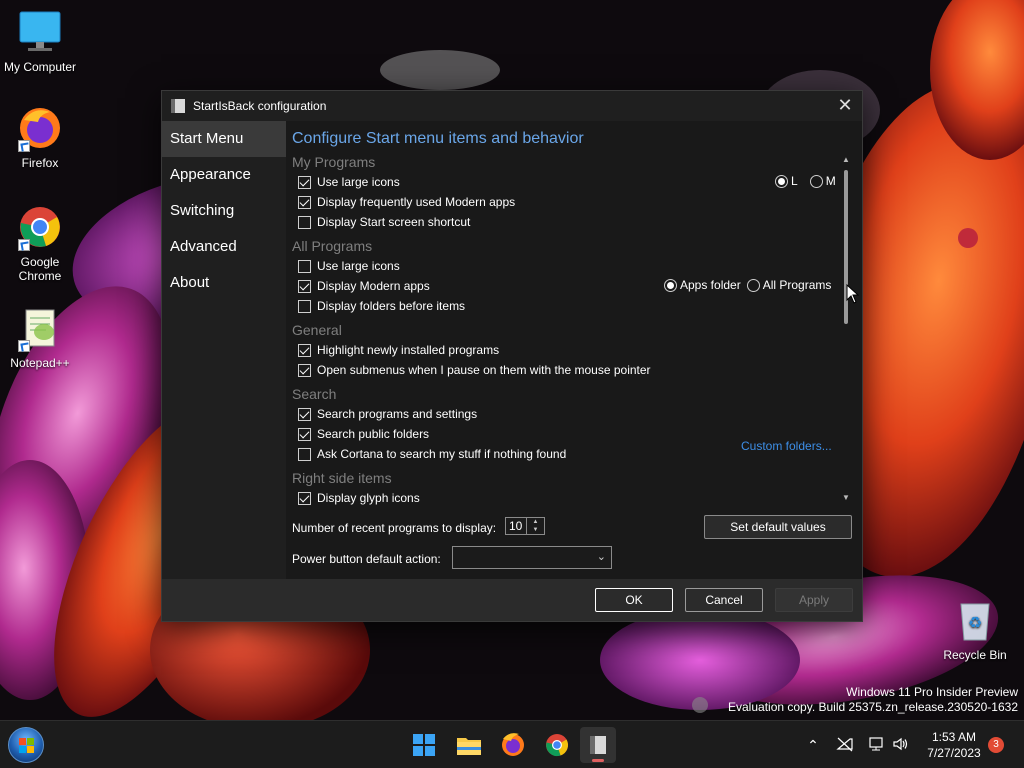  I want to click on desktop-icon-recycle-bin: ♻ Recycle Bin, so click(975, 629).